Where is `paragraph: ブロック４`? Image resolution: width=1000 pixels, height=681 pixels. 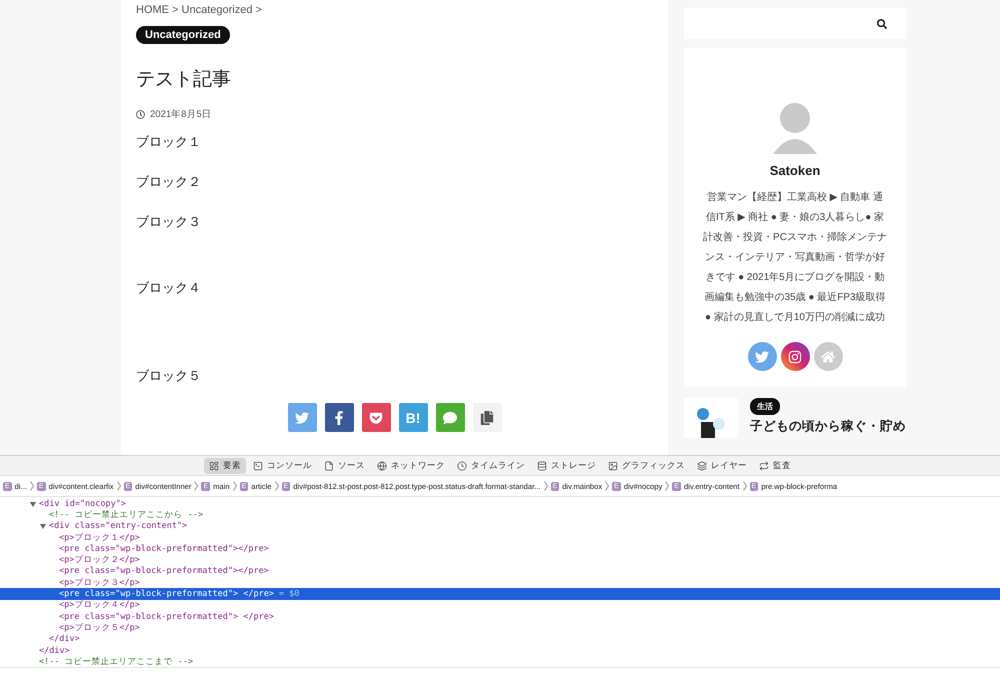 paragraph: ブロック４ is located at coordinates (169, 287).